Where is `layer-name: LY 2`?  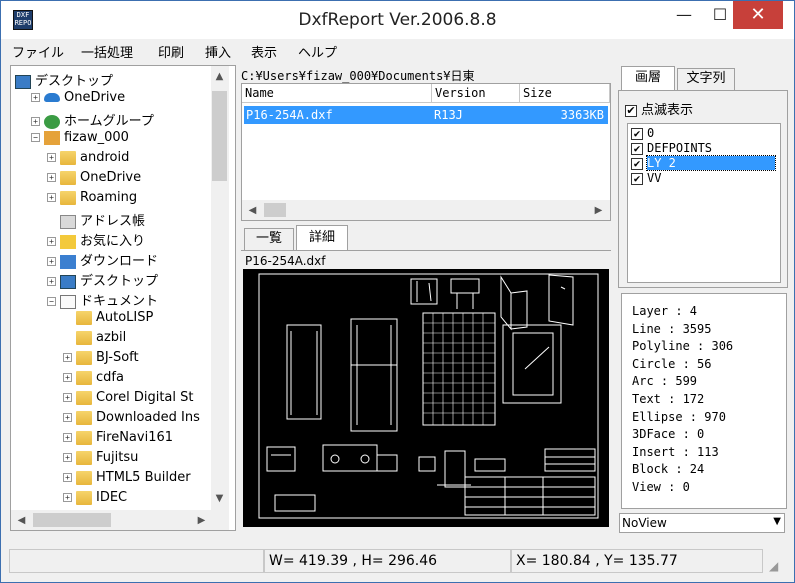
layer-name: LY 2 is located at coordinates (711, 163).